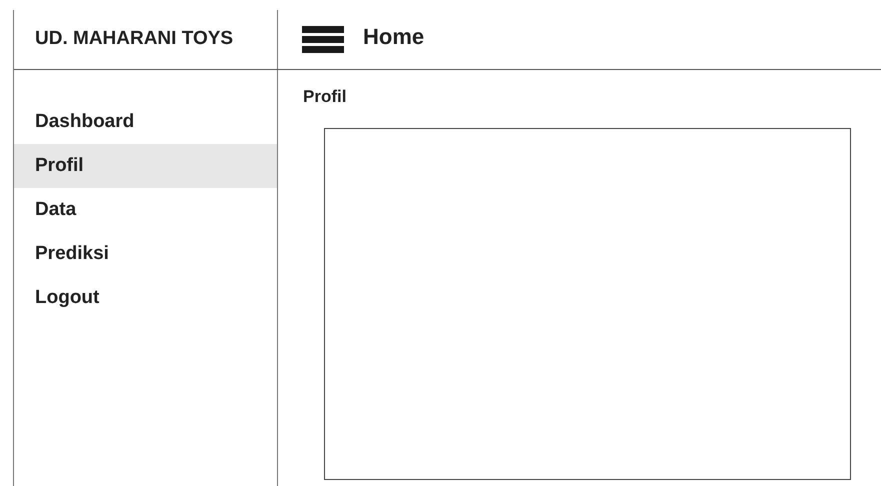 This screenshot has width=881, height=486. Describe the element at coordinates (323, 39) in the screenshot. I see `menu-icon` at that location.